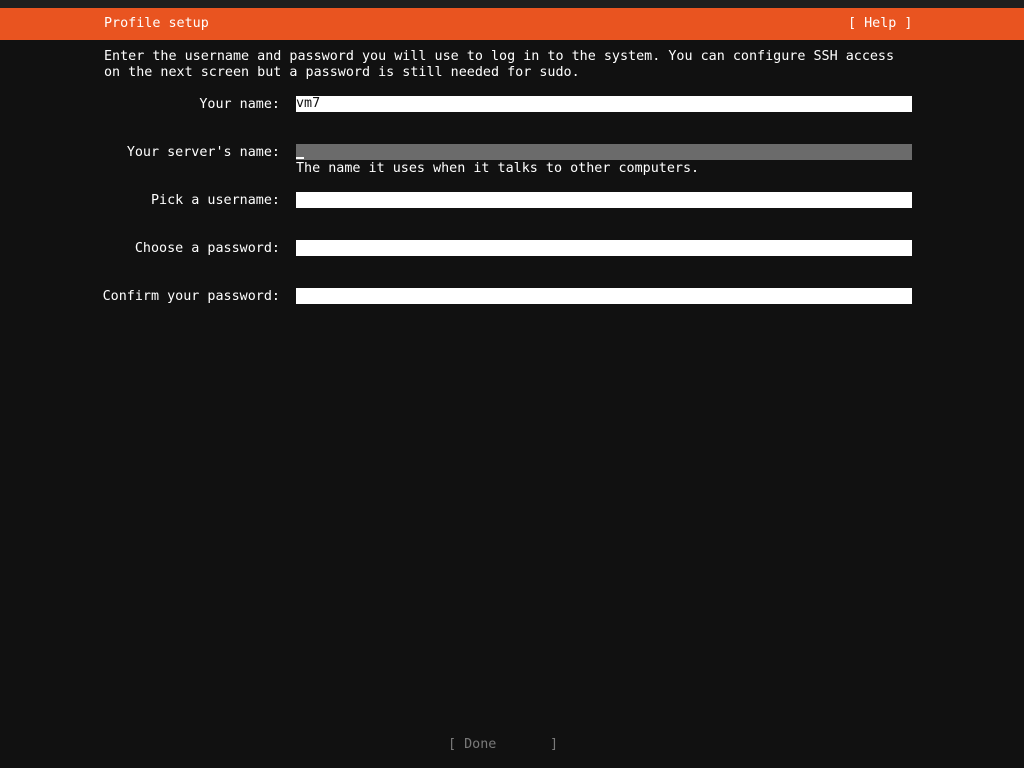 This screenshot has height=768, width=1024. I want to click on text-cursor, so click(300, 158).